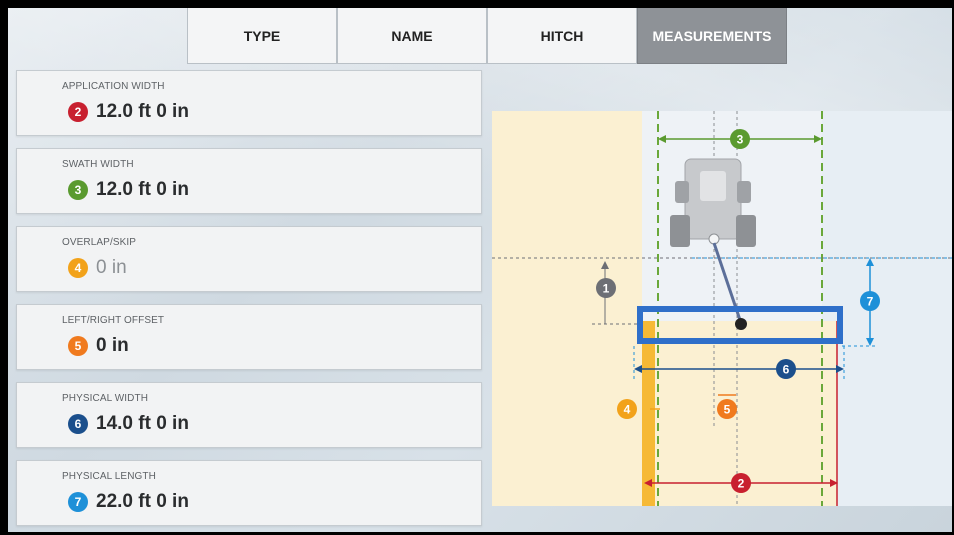  Describe the element at coordinates (741, 324) in the screenshot. I see `hitch-point-icon` at that location.